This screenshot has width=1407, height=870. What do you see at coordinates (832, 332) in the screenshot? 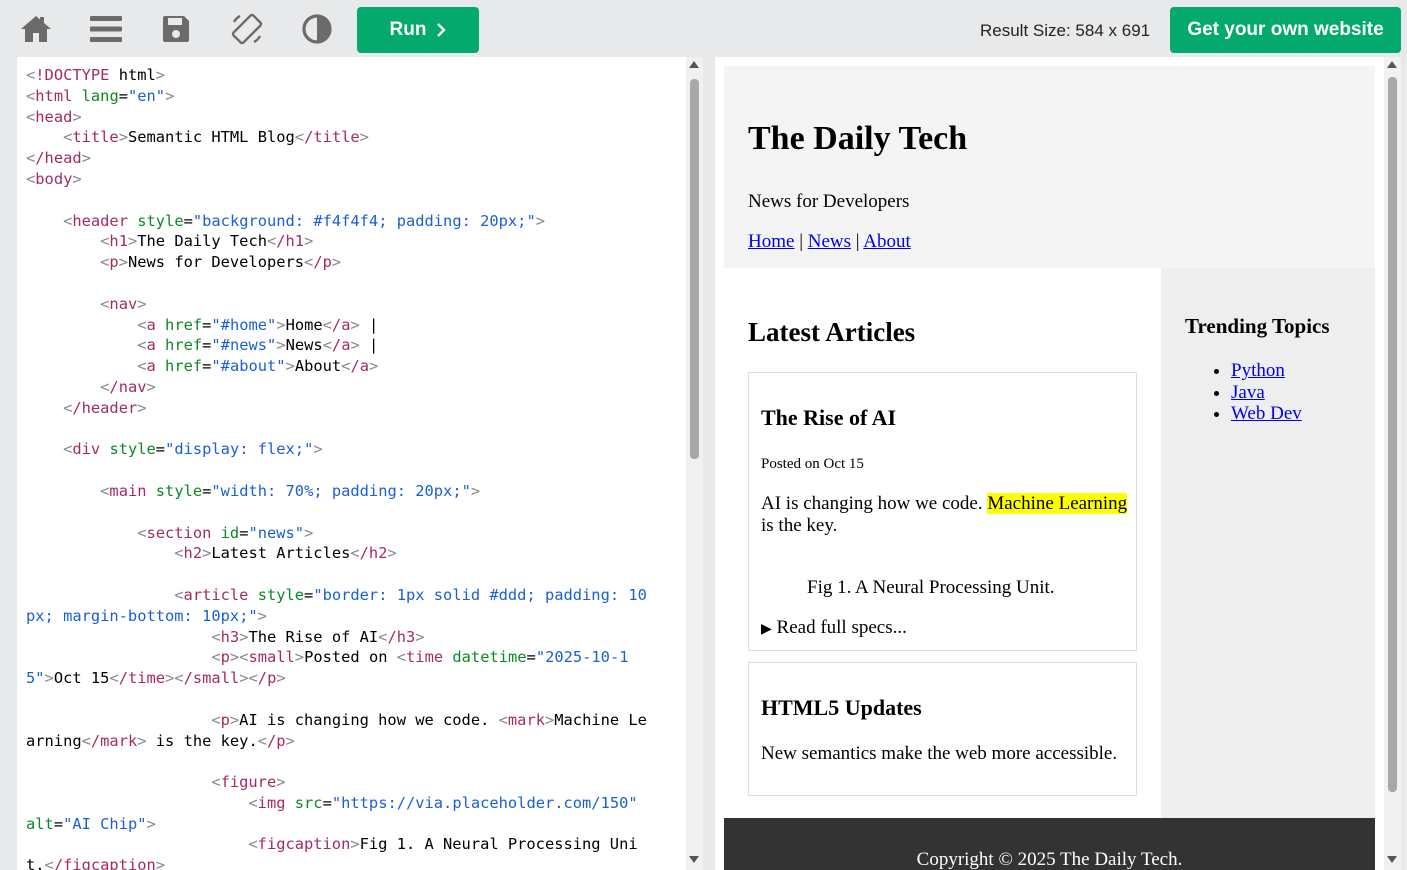
I see `section-title: Latest Articles` at bounding box center [832, 332].